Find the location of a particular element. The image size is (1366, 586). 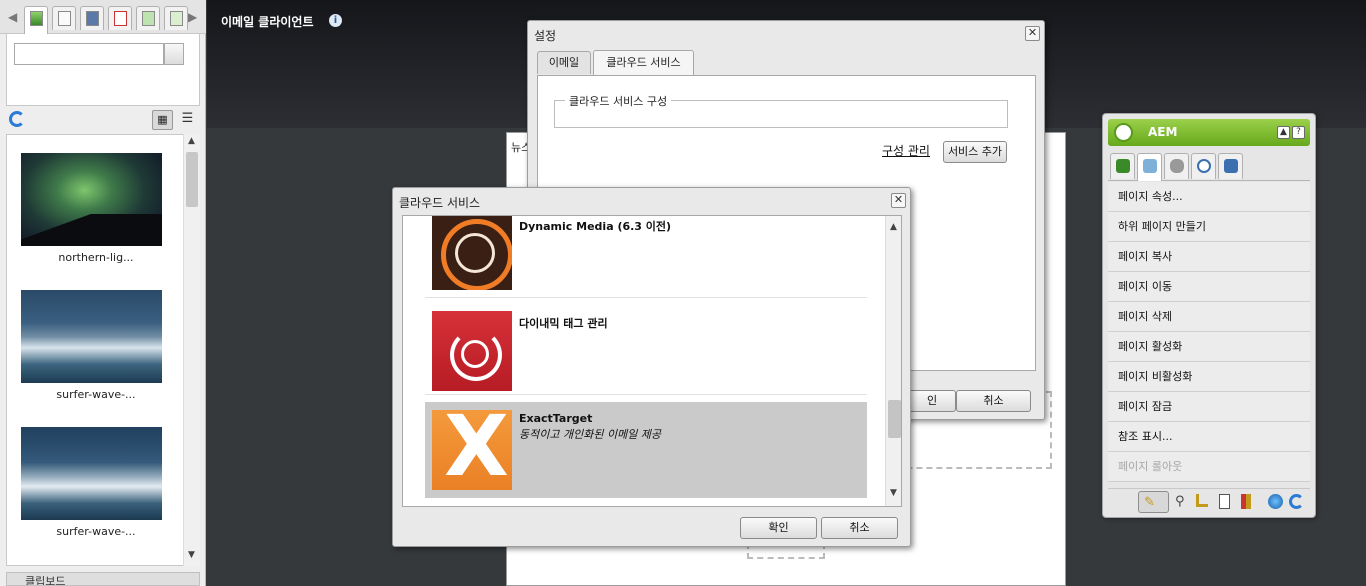

image-icon is located at coordinates (36, 18).